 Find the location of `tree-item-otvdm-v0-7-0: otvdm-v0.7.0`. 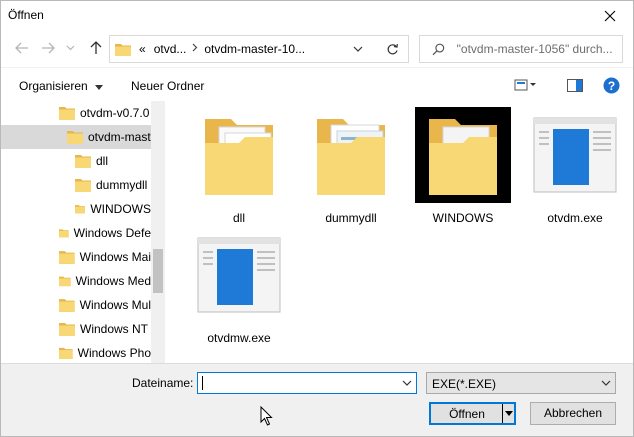

tree-item-otvdm-v0-7-0: otvdm-v0.7.0 is located at coordinates (76, 113).